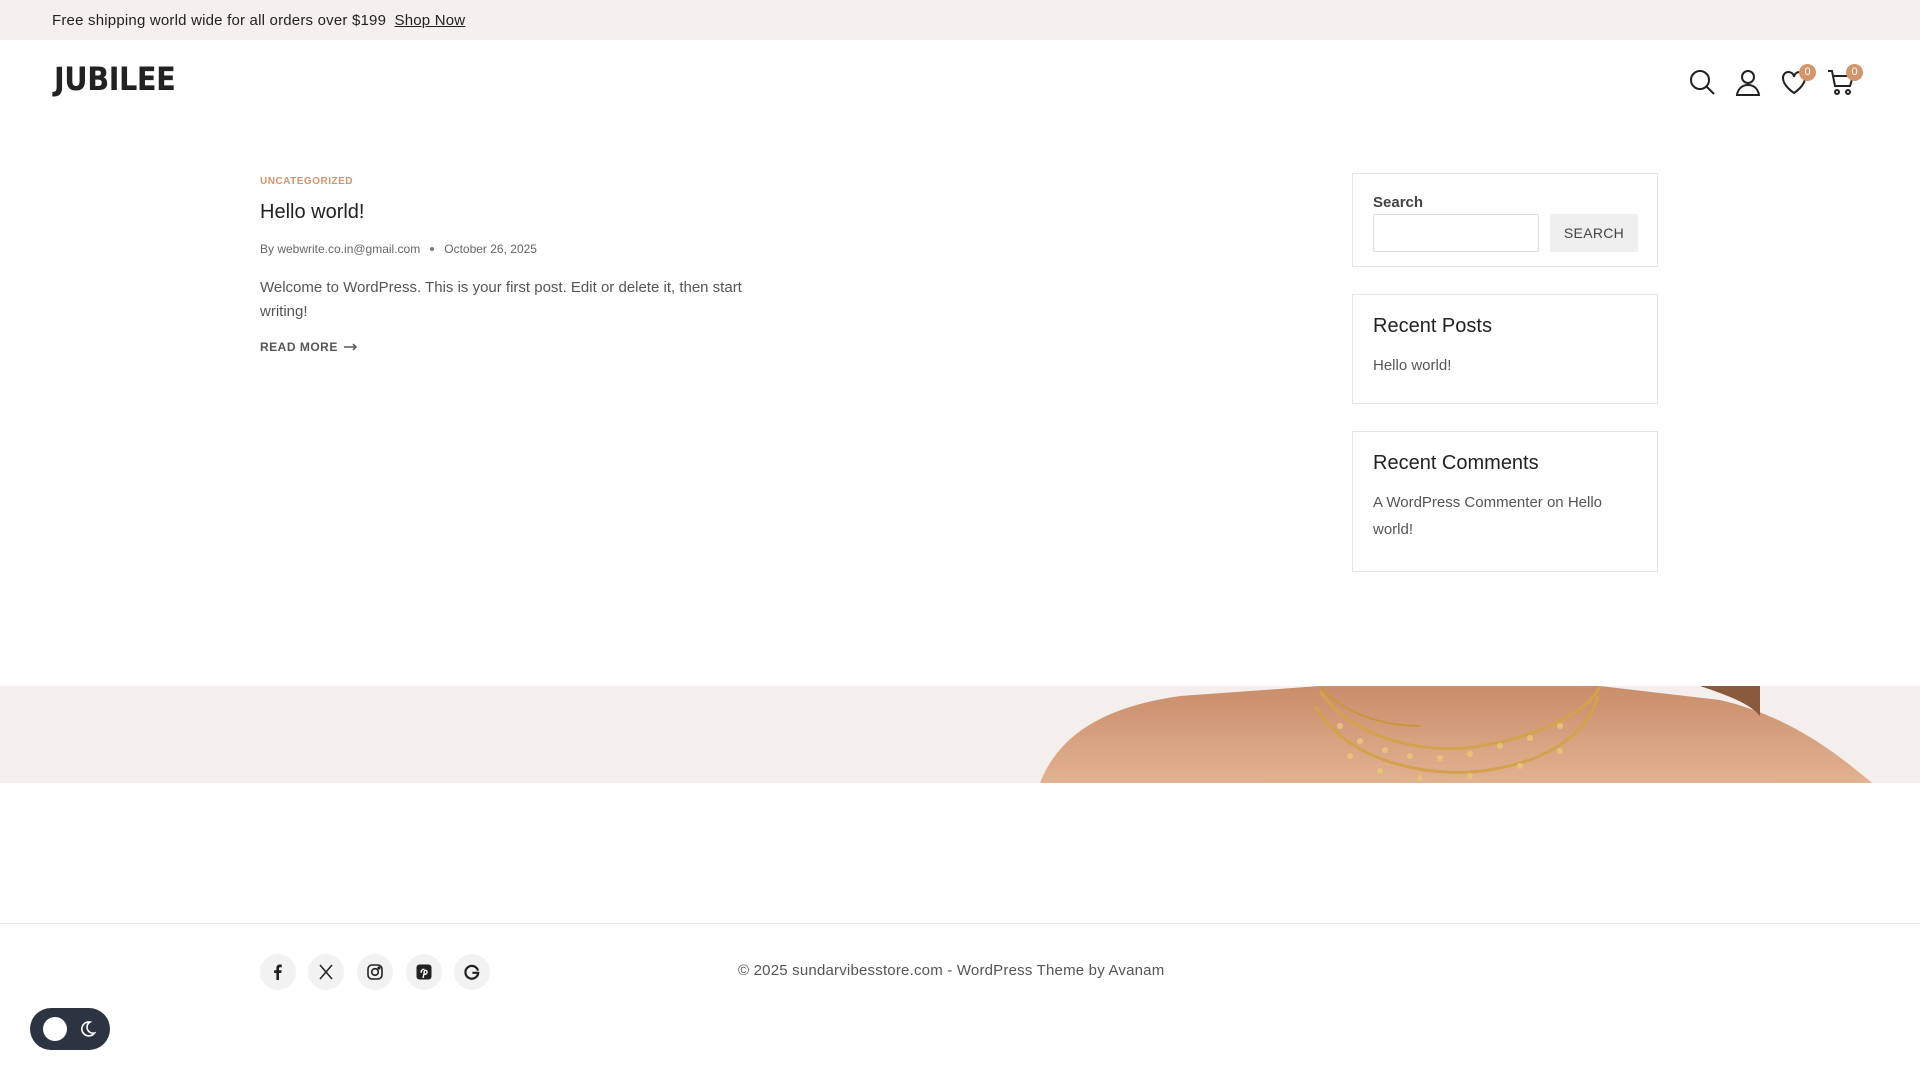  I want to click on post-category: UNCATEGORIZED, so click(520, 181).